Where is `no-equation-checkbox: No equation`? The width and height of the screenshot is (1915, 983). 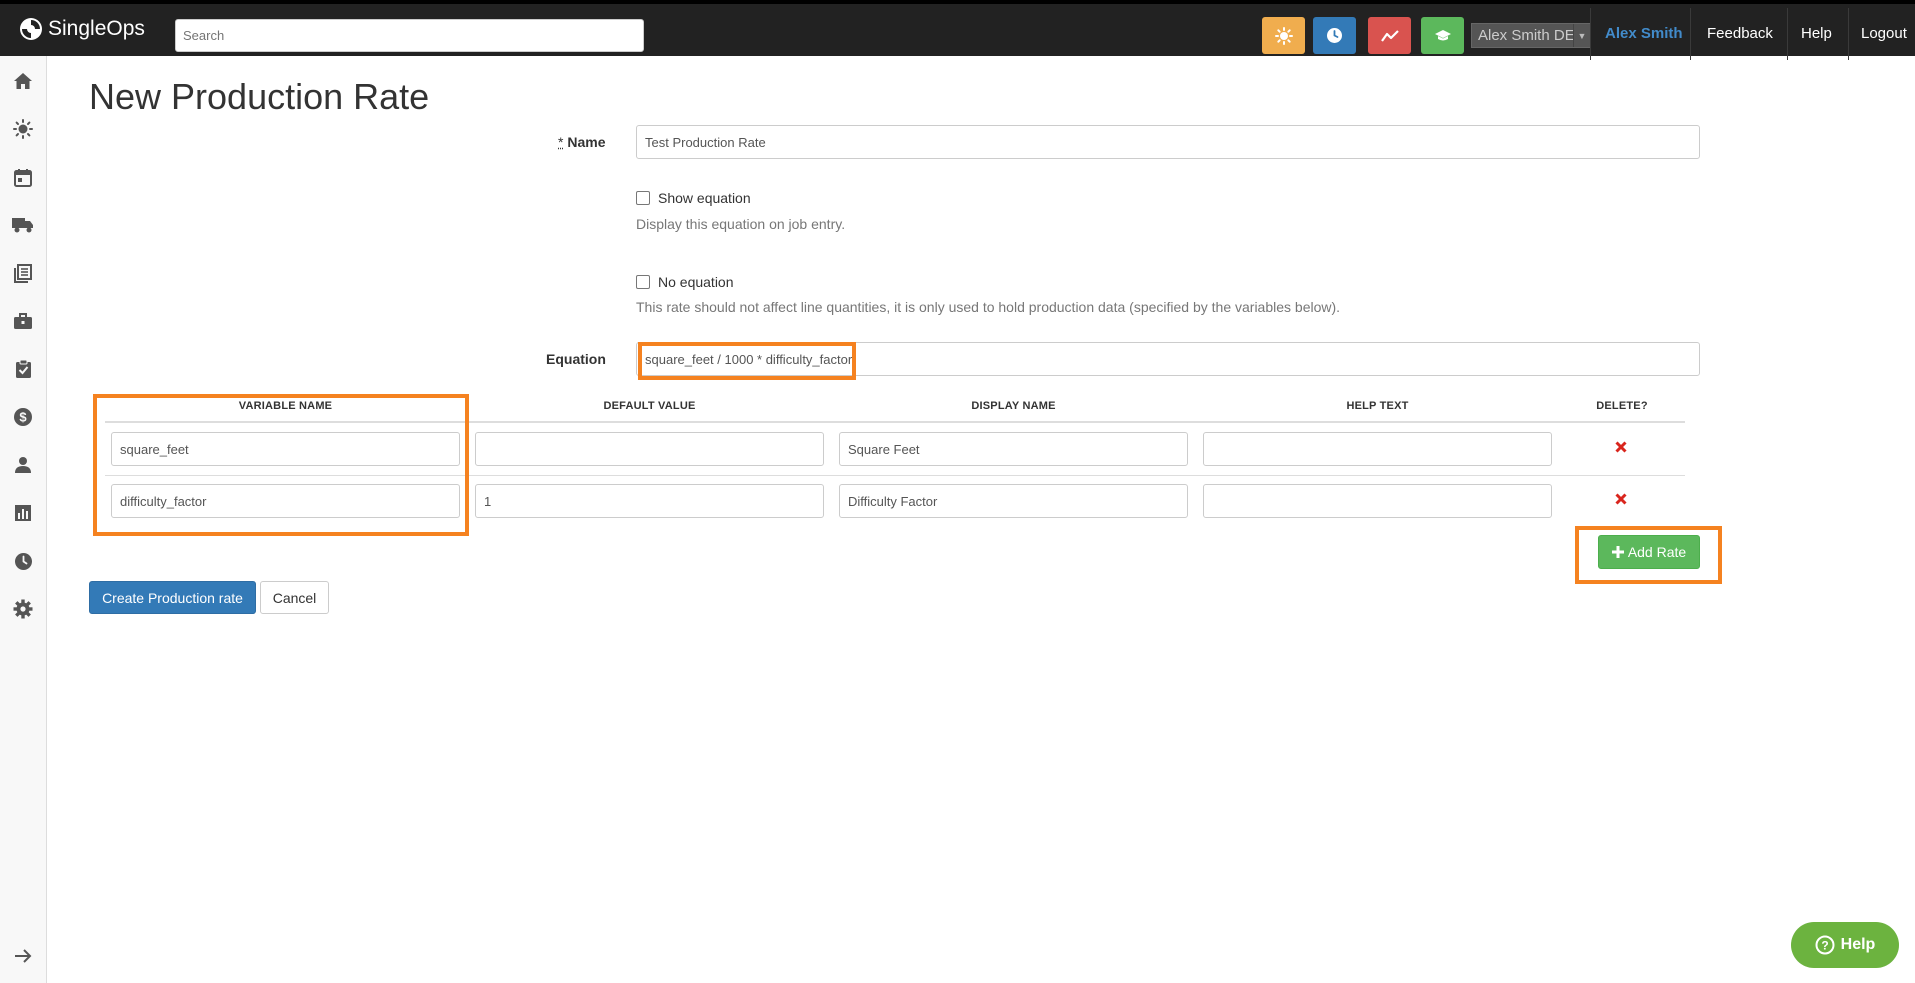
no-equation-checkbox: No equation is located at coordinates (685, 282).